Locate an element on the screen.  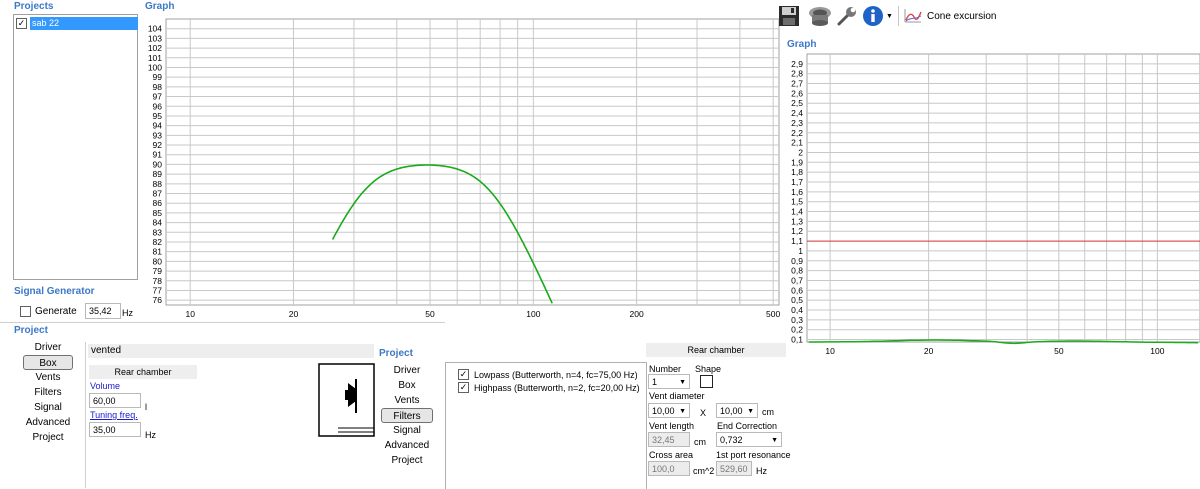
y-tick-label: 103 is located at coordinates (155, 38).